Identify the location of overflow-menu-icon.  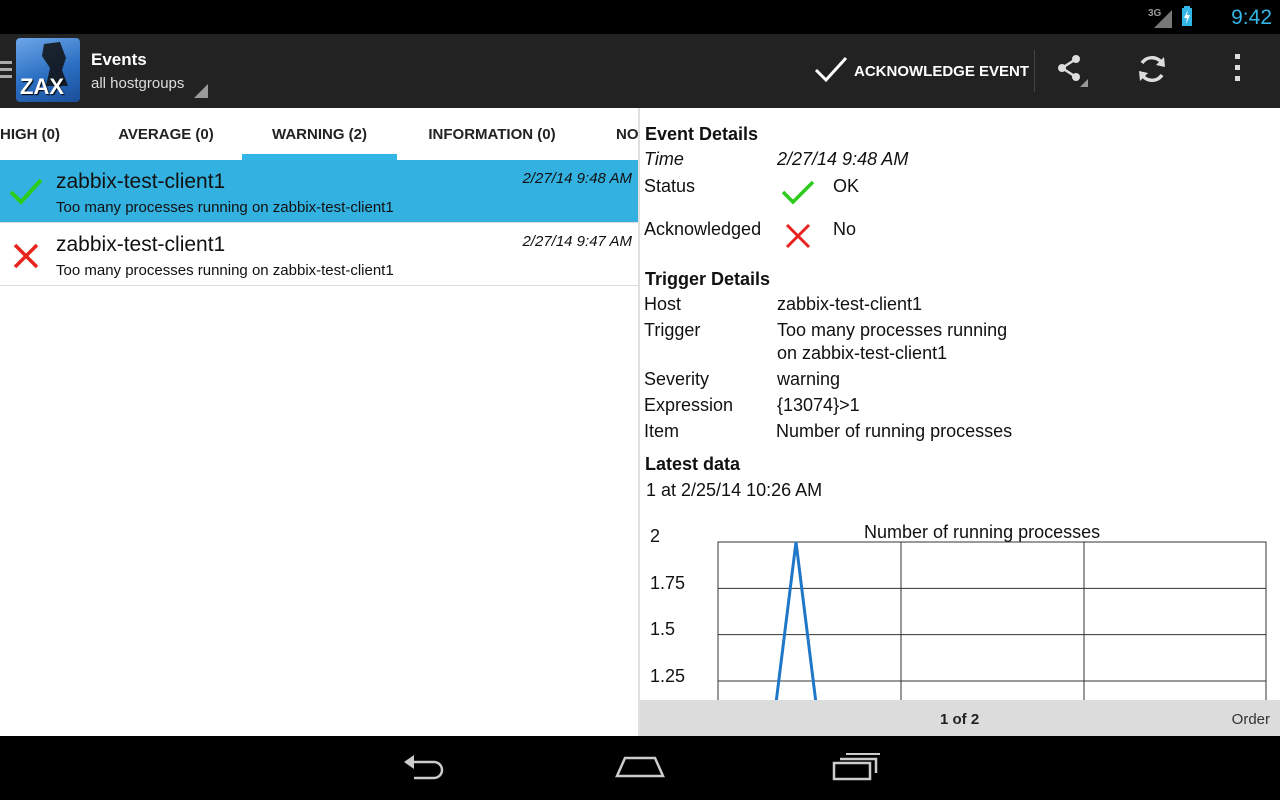
(1238, 71).